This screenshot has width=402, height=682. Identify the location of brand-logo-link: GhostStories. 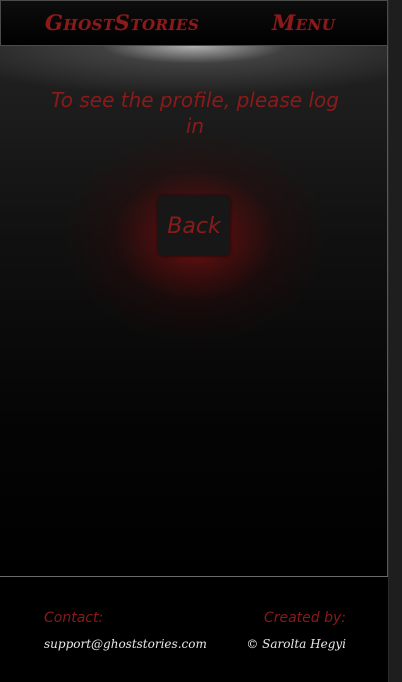
(122, 22).